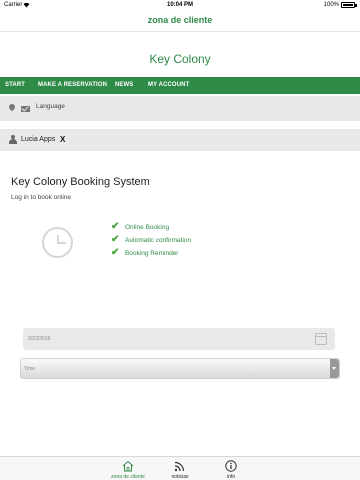 Image resolution: width=360 pixels, height=480 pixels. I want to click on status-time: 10:04 PM, so click(179, 5).